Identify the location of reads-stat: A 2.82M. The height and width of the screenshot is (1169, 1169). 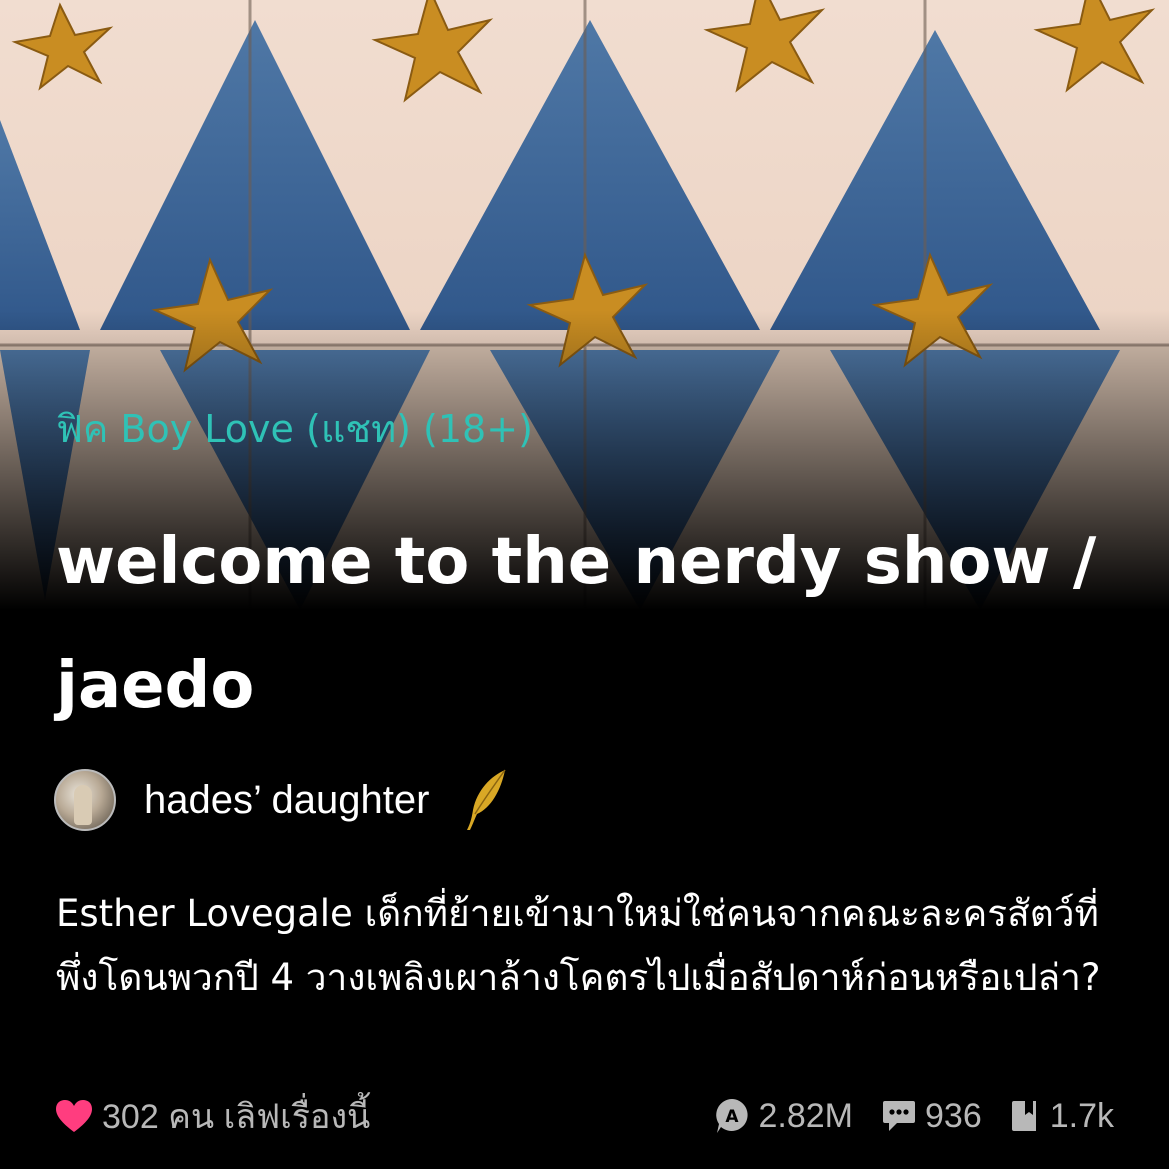
(783, 1116).